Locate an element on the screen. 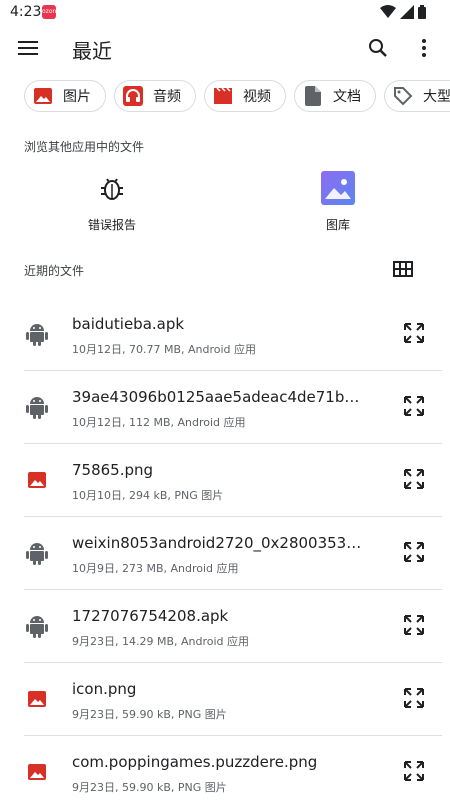  app-label: 错误报告 is located at coordinates (111, 225).